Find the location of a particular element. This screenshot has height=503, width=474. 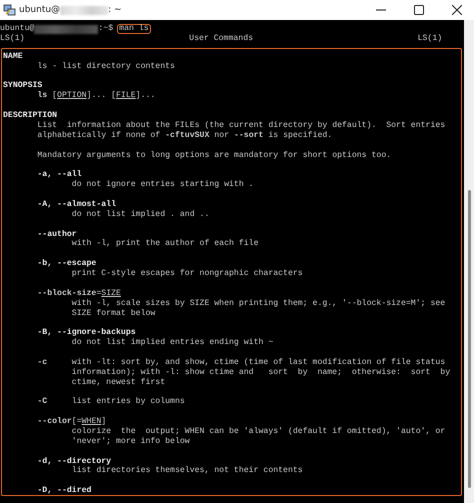

terminal-line: list directories themselves, not their contents is located at coordinates (187, 471).